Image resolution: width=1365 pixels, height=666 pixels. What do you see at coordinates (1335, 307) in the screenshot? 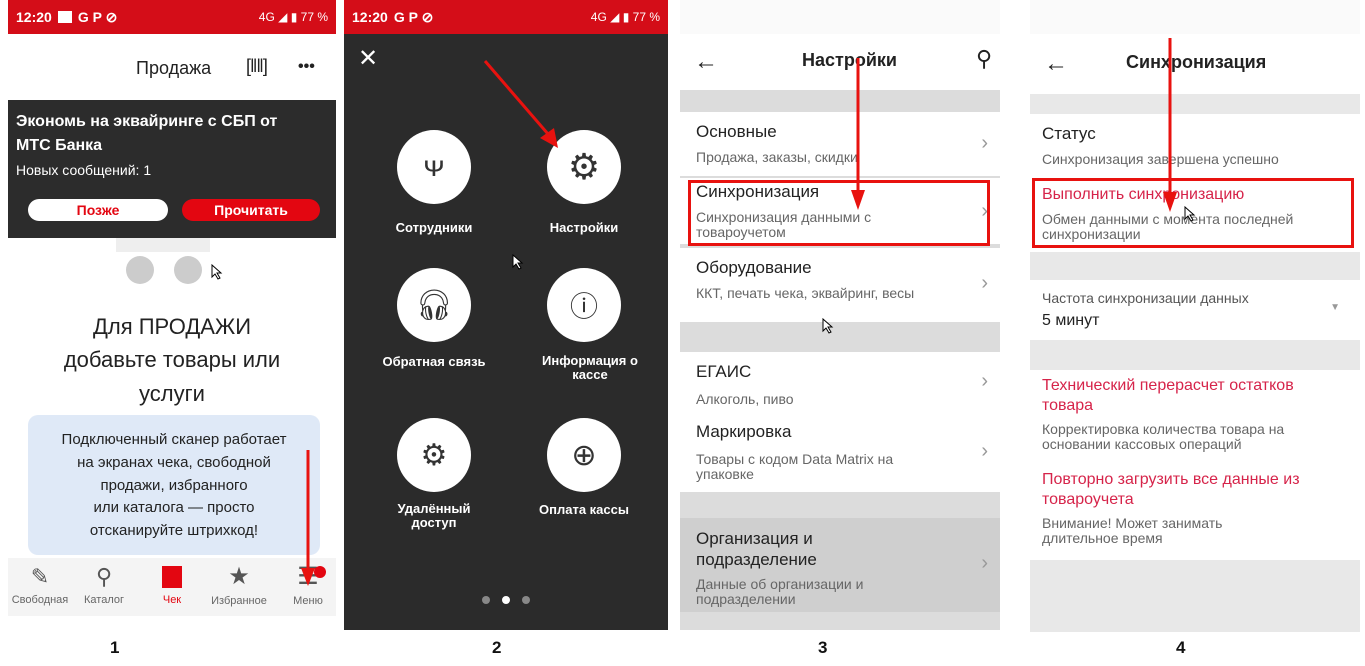
I see `chevron-down-icon: ▼` at bounding box center [1335, 307].